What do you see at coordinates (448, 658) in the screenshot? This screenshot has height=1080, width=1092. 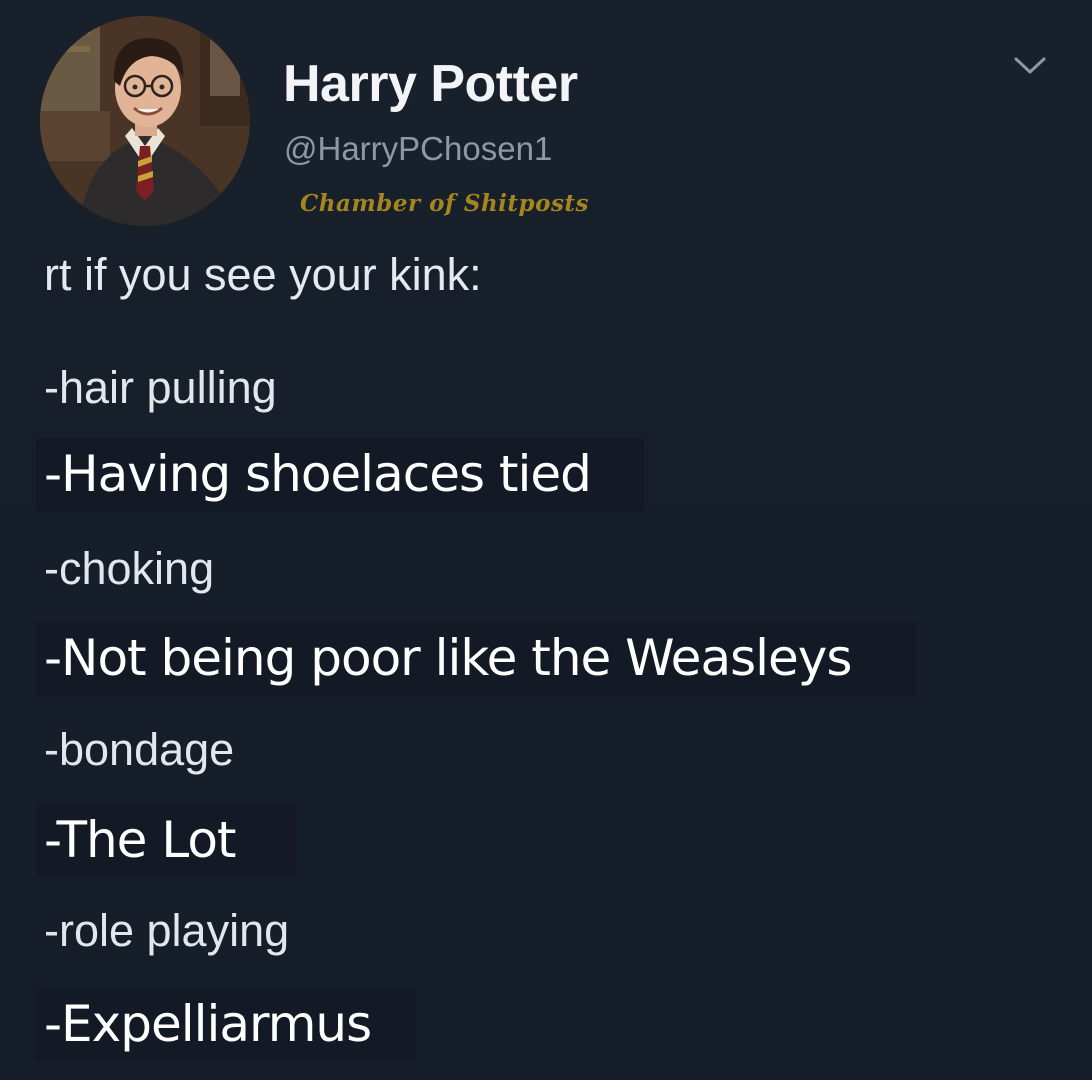 I see `list-item: -Not being poor like the Weasleys` at bounding box center [448, 658].